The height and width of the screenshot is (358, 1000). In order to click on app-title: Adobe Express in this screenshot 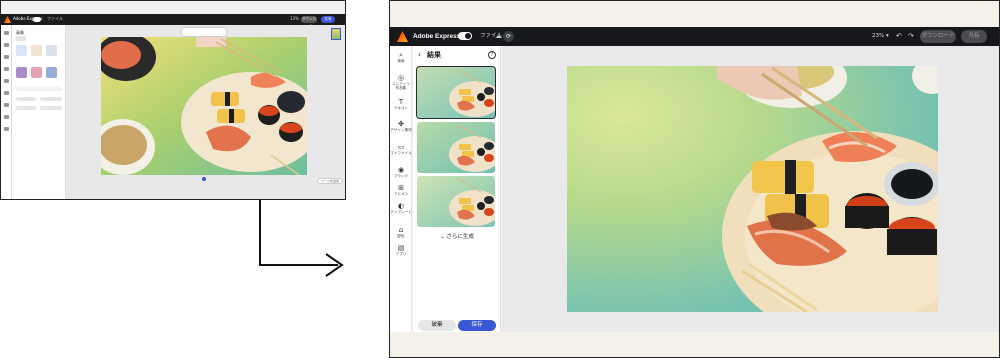, I will do `click(437, 36)`.